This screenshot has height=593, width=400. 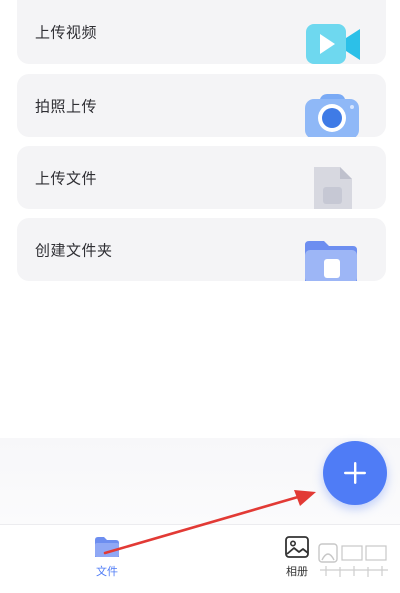 What do you see at coordinates (107, 561) in the screenshot?
I see `tab-files: 文件` at bounding box center [107, 561].